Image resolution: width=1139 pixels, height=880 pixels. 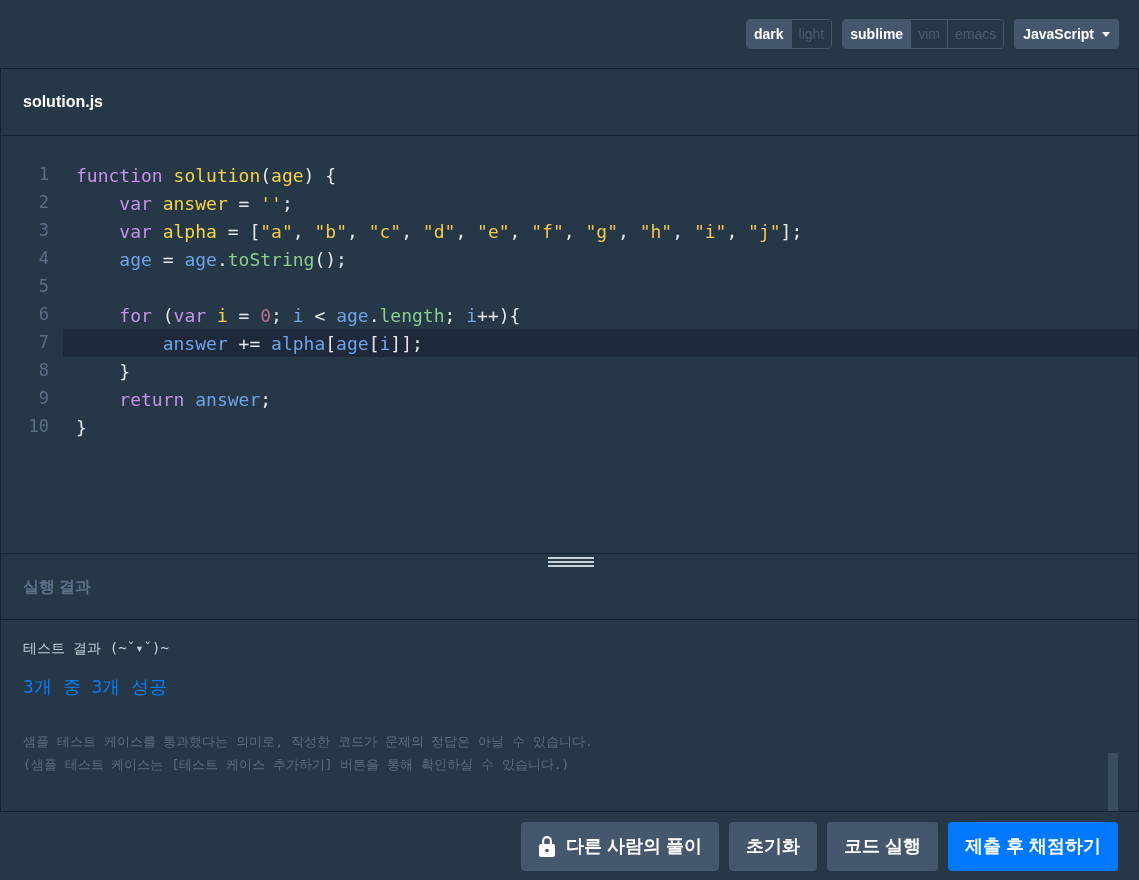 What do you see at coordinates (195, 399) in the screenshot?
I see `code-line: return answer;` at bounding box center [195, 399].